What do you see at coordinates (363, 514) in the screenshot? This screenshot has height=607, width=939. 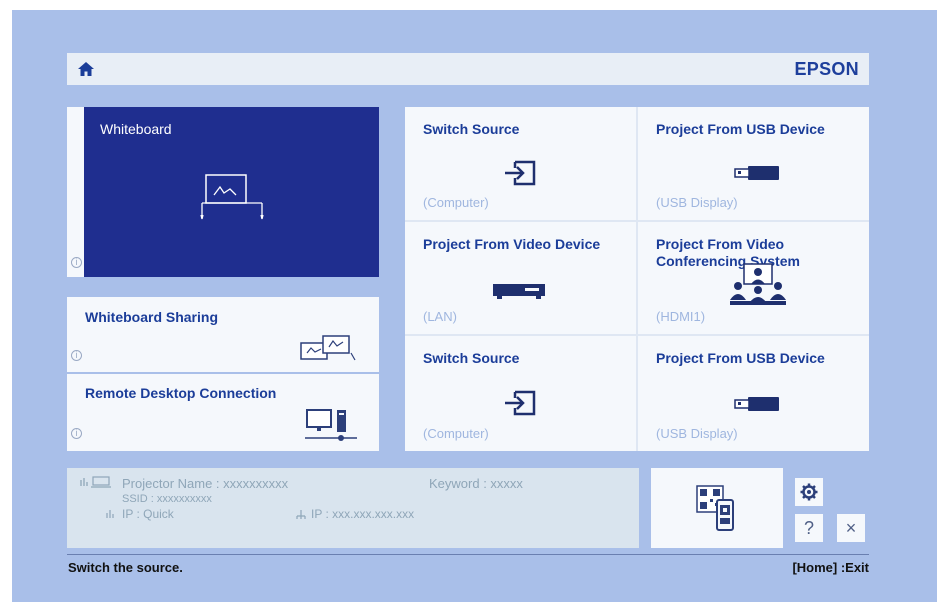 I see `wired-ip: IP : xxx.xxx.xxx.xxx` at bounding box center [363, 514].